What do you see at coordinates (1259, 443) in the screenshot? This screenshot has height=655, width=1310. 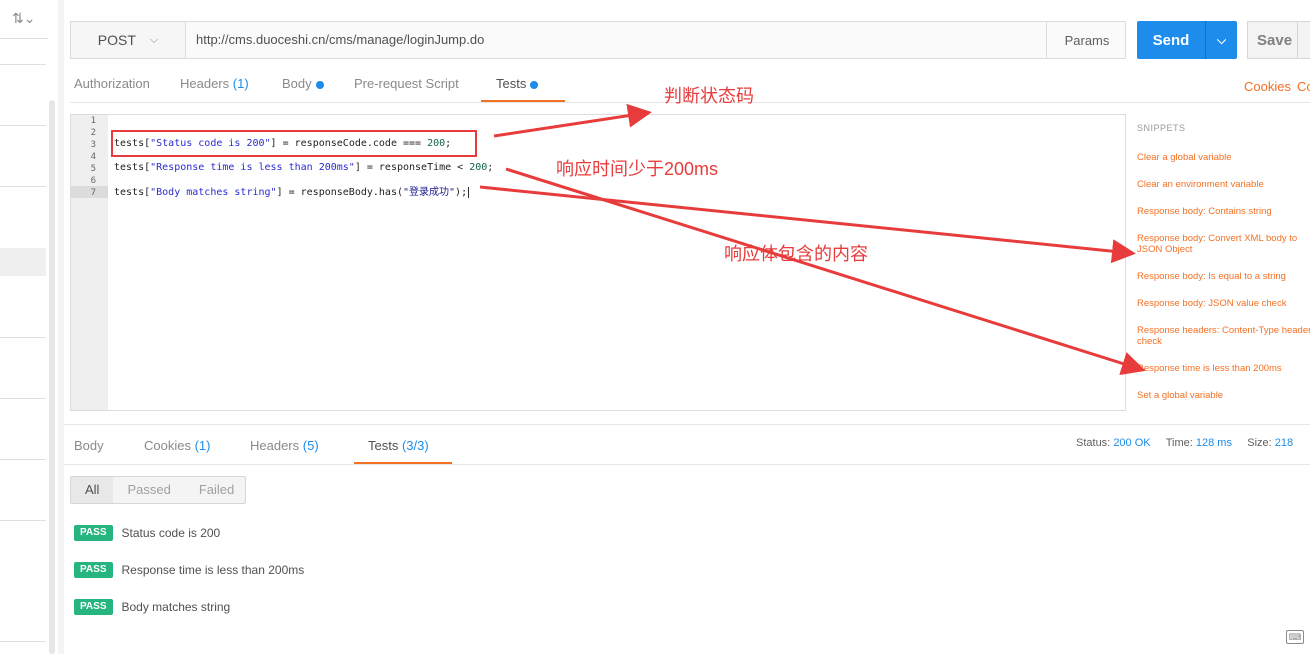 I see `size-label: Size:` at bounding box center [1259, 443].